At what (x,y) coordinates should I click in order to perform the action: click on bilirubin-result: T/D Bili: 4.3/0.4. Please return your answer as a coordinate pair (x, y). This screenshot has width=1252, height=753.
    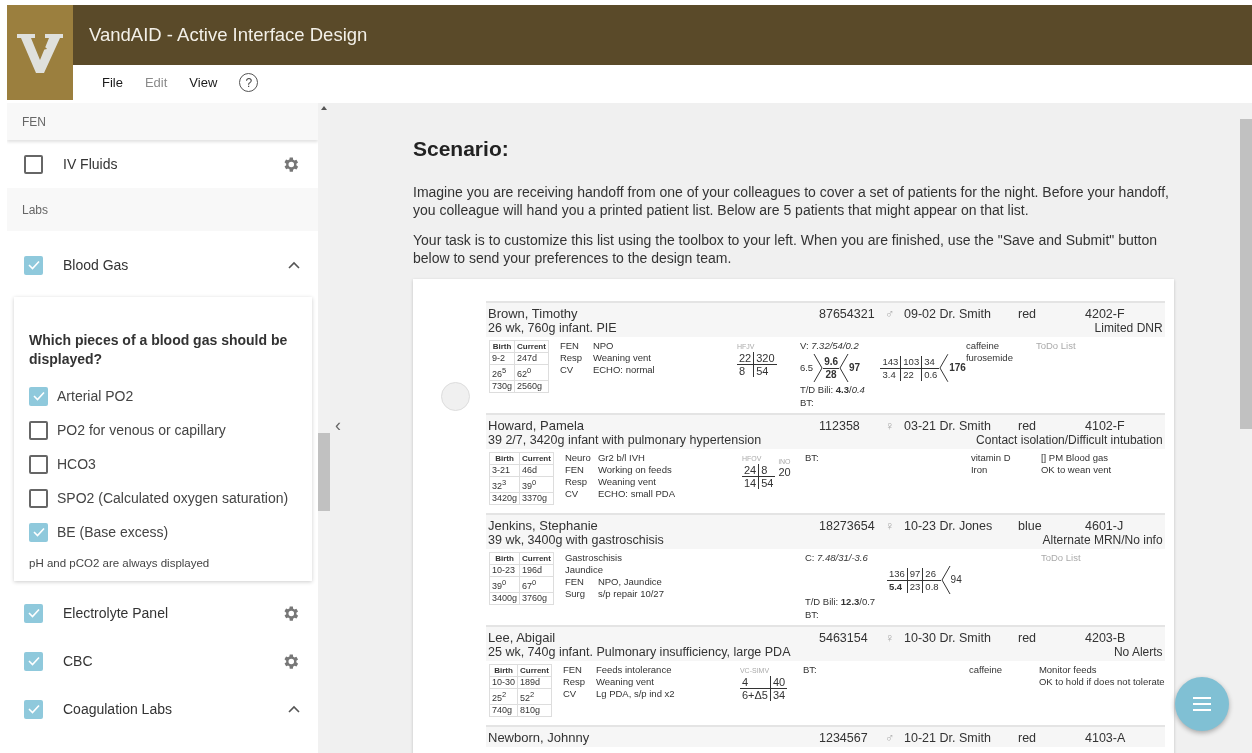
    Looking at the image, I should click on (832, 390).